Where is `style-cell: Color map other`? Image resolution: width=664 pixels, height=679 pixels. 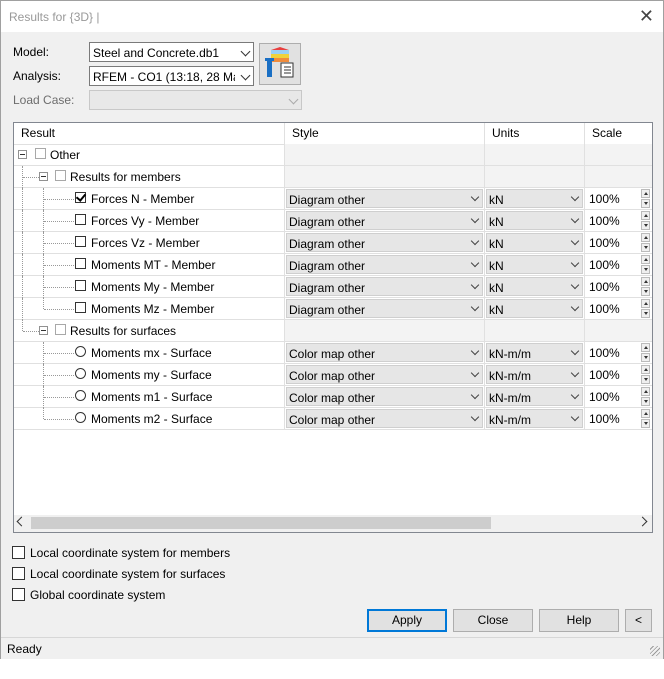 style-cell: Color map other is located at coordinates (385, 419).